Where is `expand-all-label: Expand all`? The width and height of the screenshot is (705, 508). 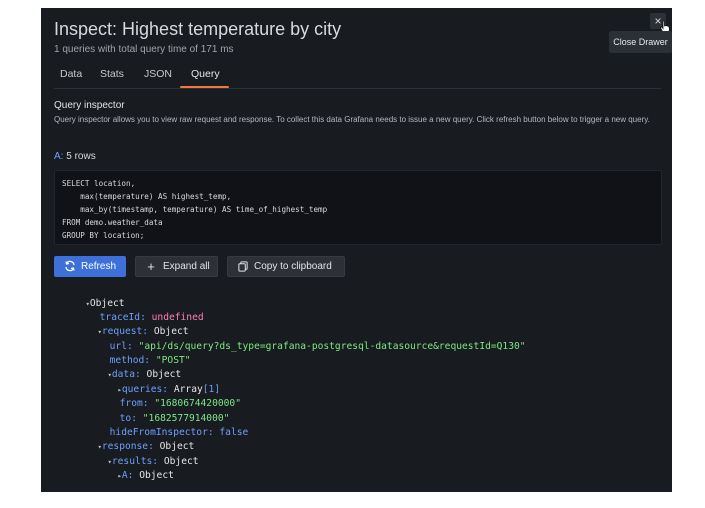 expand-all-label: Expand all is located at coordinates (186, 266).